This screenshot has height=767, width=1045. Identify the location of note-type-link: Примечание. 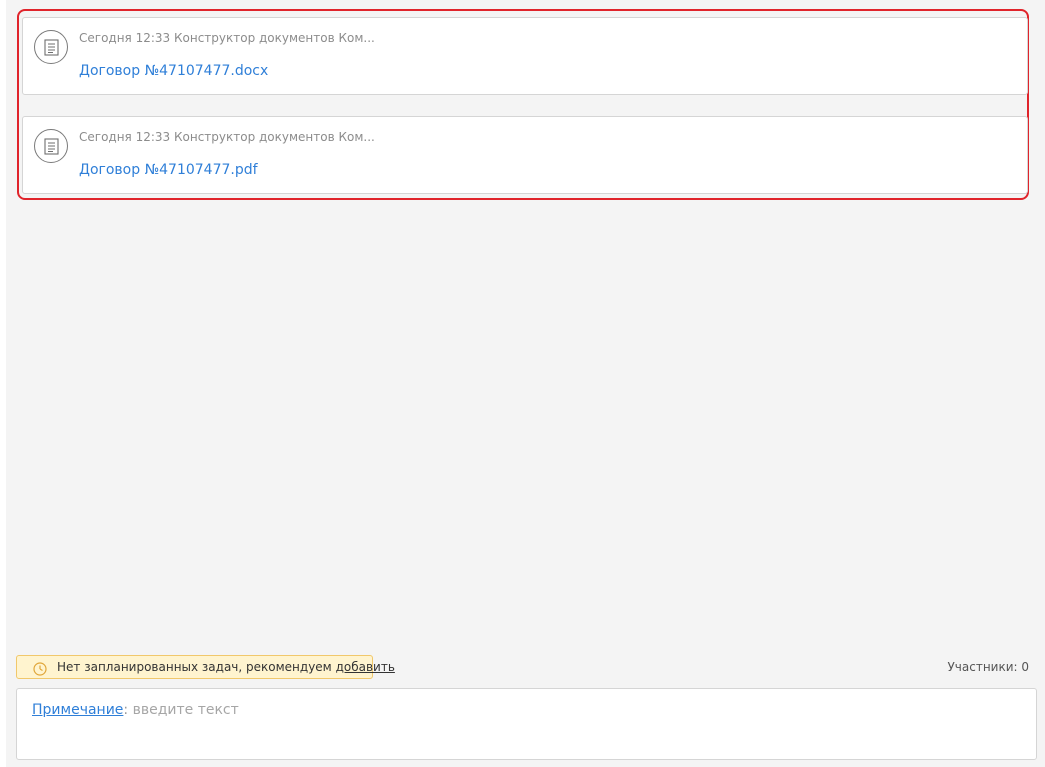
(77, 710).